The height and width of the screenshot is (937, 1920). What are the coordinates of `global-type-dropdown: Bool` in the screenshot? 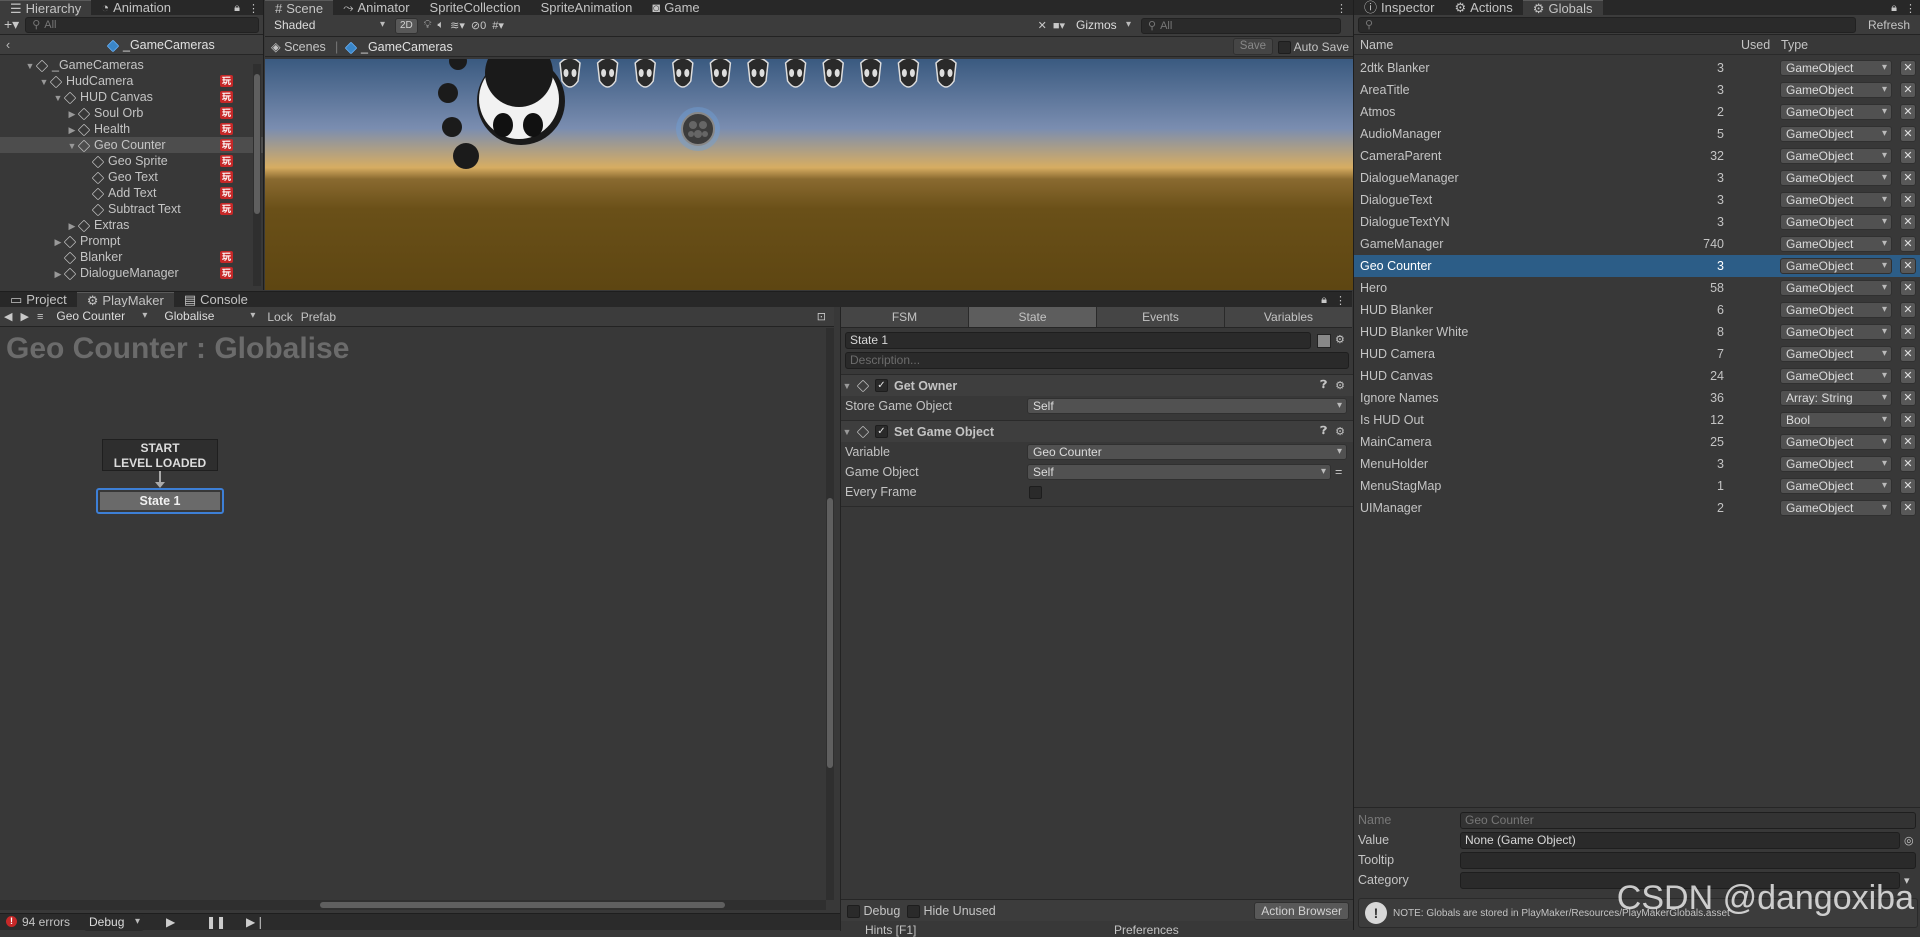 It's located at (1836, 420).